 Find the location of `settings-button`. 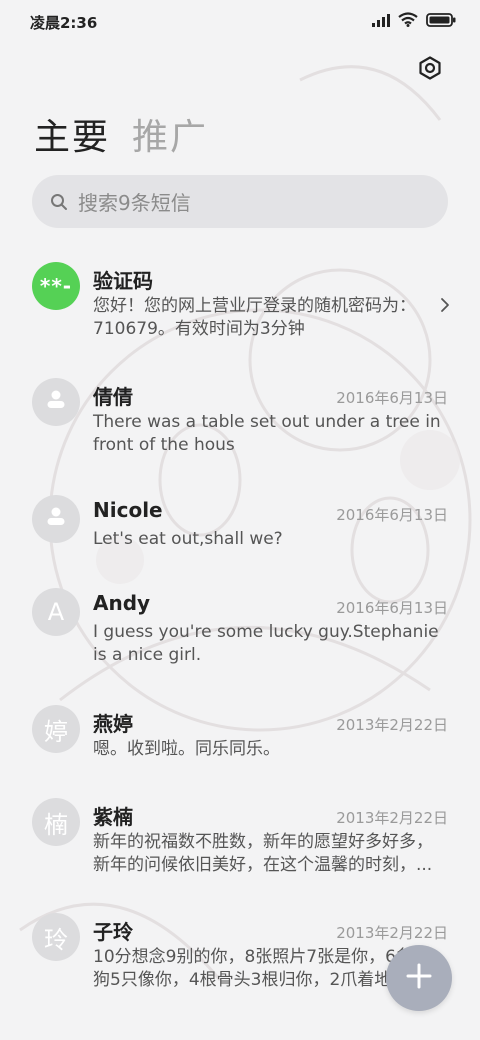

settings-button is located at coordinates (430, 70).